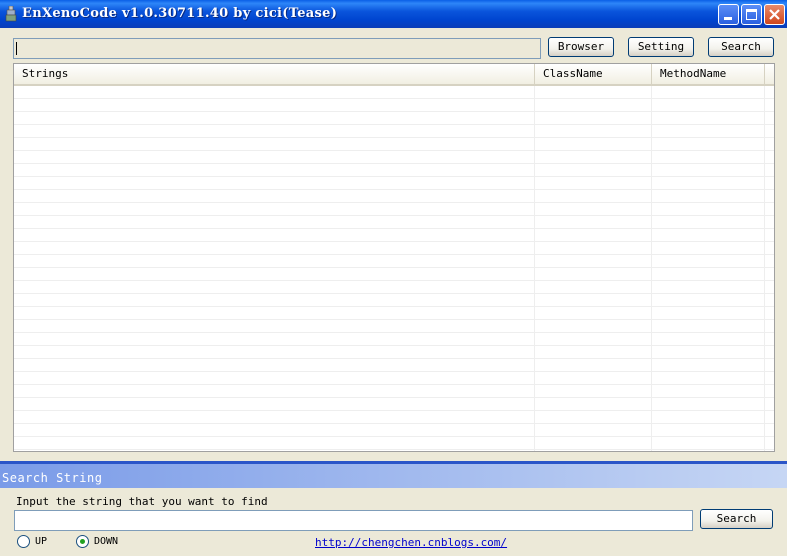 The width and height of the screenshot is (787, 556). I want to click on direction-up-label: UP, so click(41, 541).